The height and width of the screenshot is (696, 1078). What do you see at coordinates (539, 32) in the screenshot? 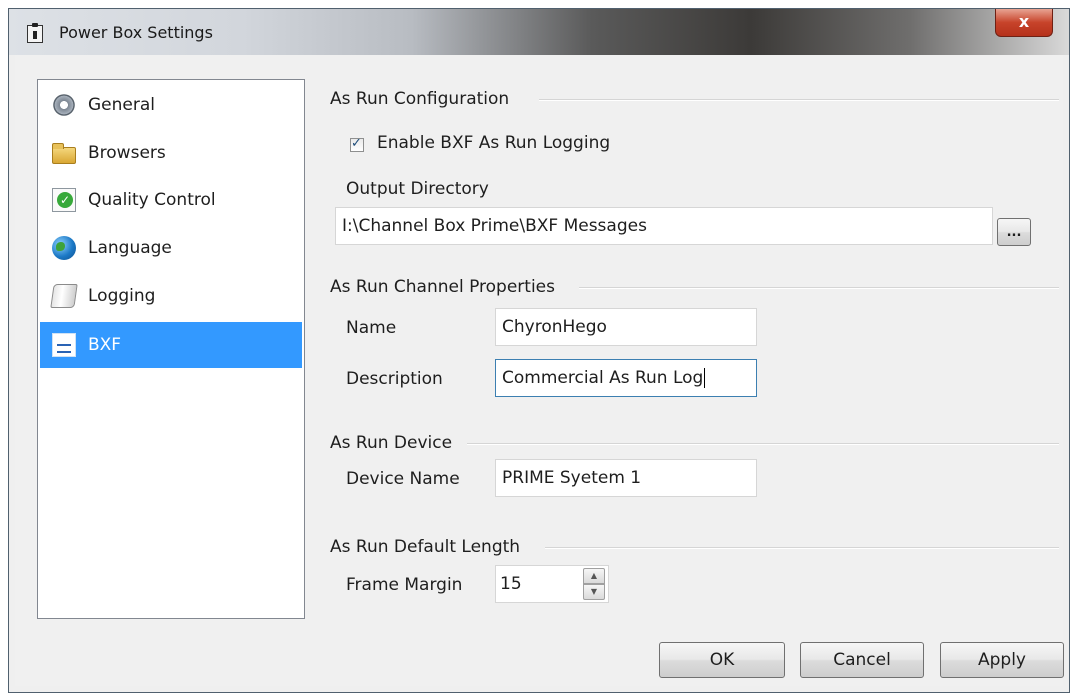
I see `title-bar: Power Box Settings x` at bounding box center [539, 32].